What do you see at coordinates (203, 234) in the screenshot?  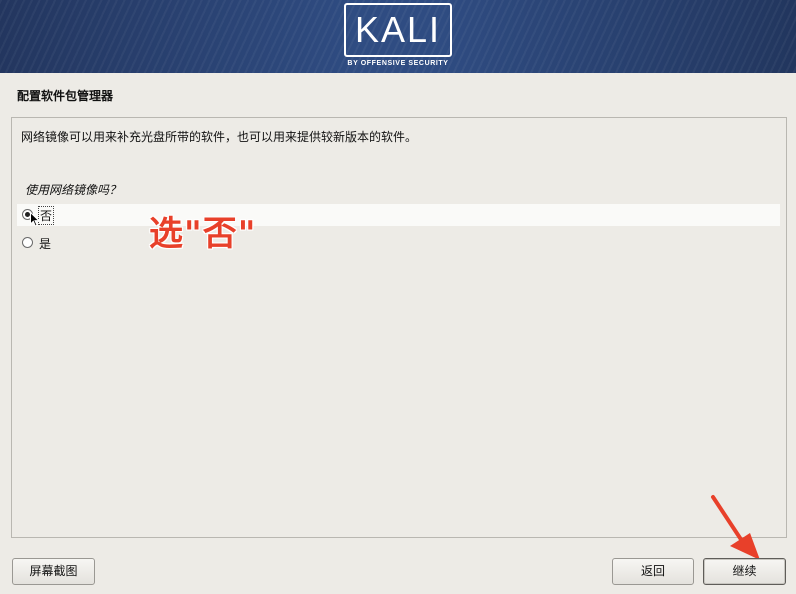 I see `annotation-text: 选"否"` at bounding box center [203, 234].